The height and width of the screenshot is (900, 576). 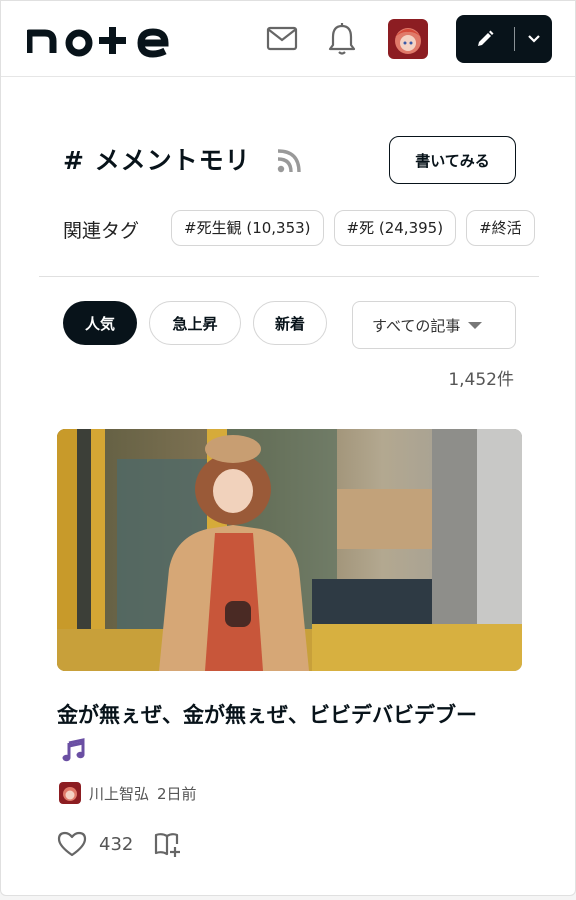 What do you see at coordinates (73, 750) in the screenshot?
I see `music-note-icon` at bounding box center [73, 750].